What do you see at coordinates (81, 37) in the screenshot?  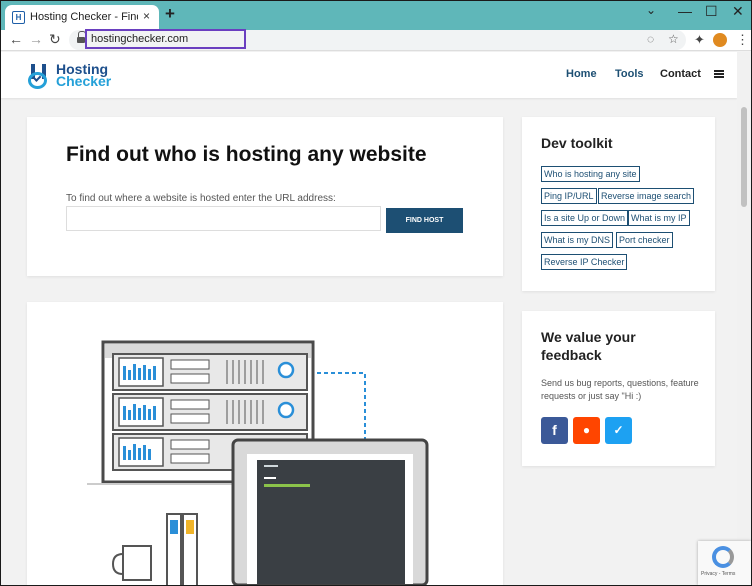 I see `lock-icon` at bounding box center [81, 37].